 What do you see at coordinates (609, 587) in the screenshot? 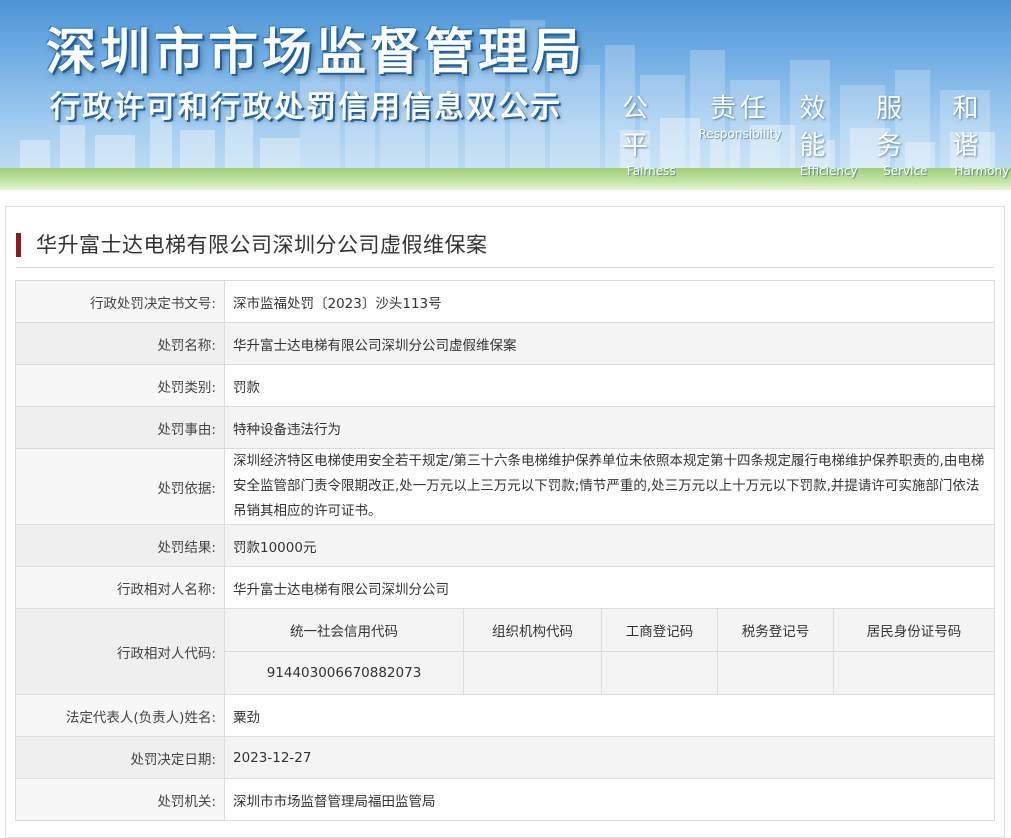
I see `party-name-value: 华升富士达电梯有限公司深圳分公司` at bounding box center [609, 587].